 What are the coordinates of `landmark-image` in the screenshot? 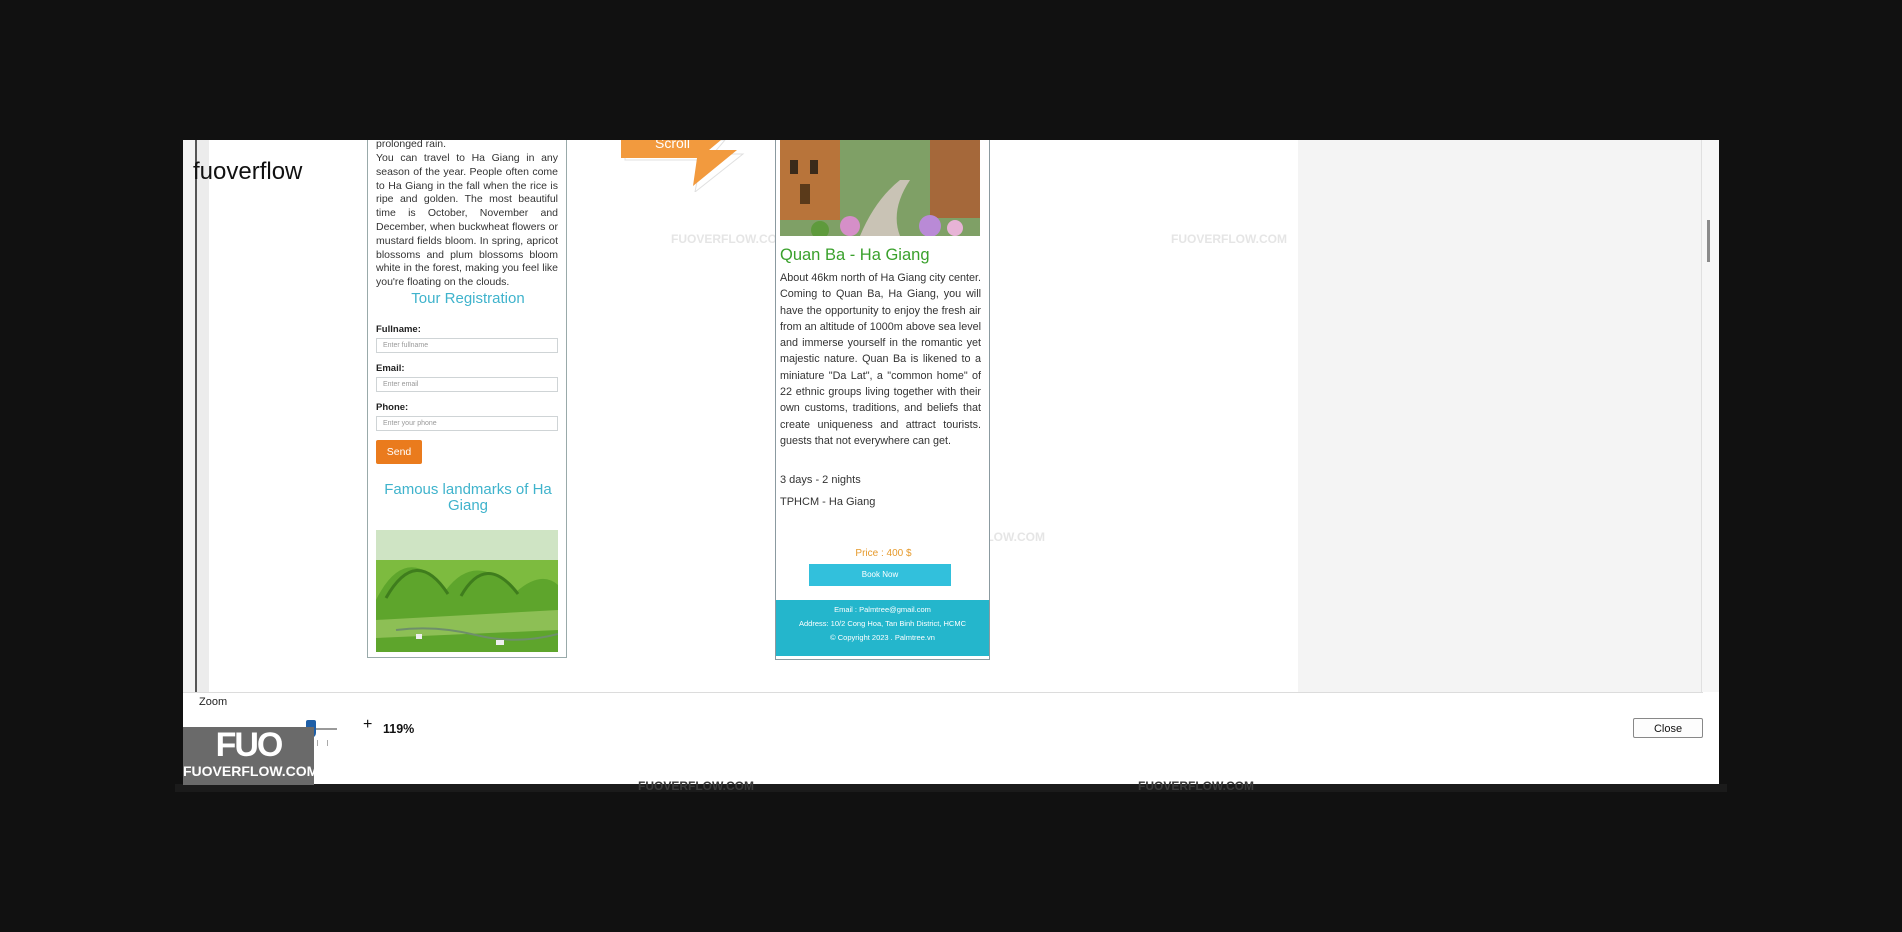 It's located at (467, 591).